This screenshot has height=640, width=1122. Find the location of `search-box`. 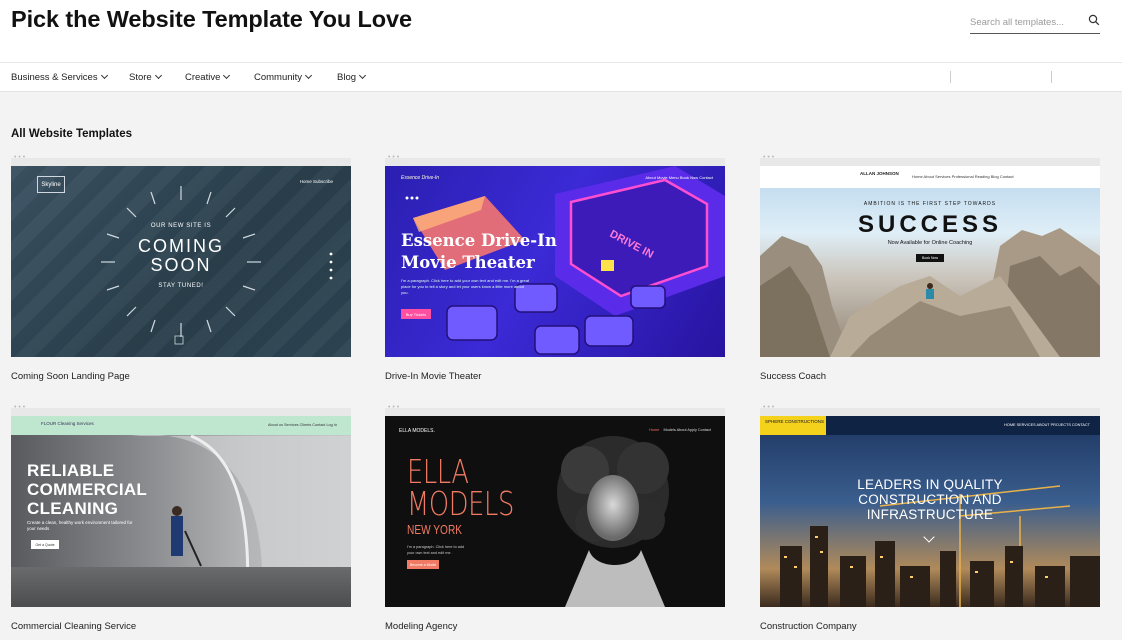

search-box is located at coordinates (1035, 22).